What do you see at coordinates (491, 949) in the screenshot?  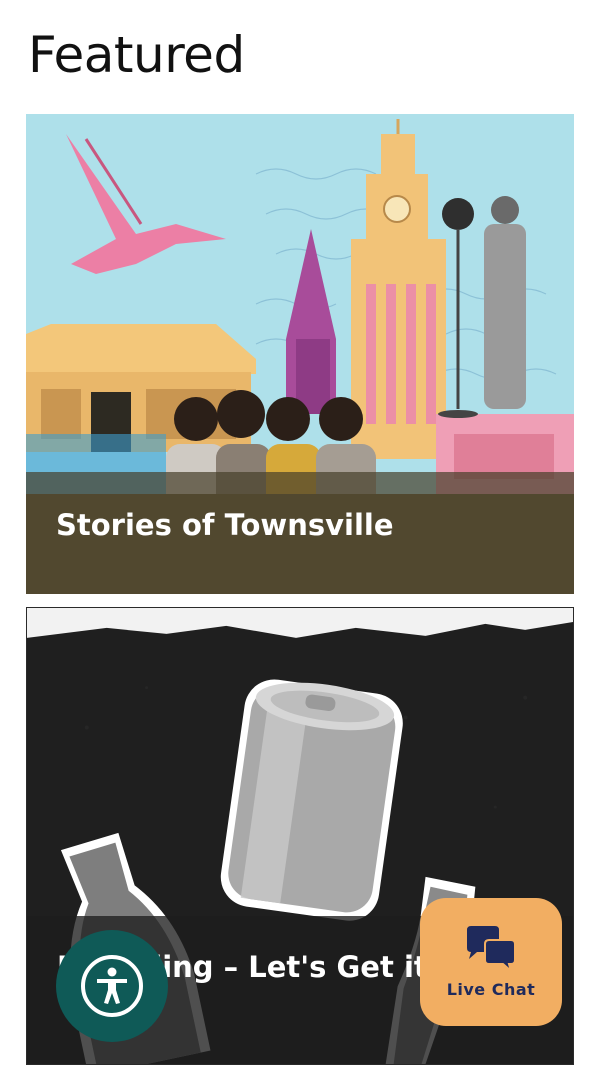 I see `chat-bubbles-icon` at bounding box center [491, 949].